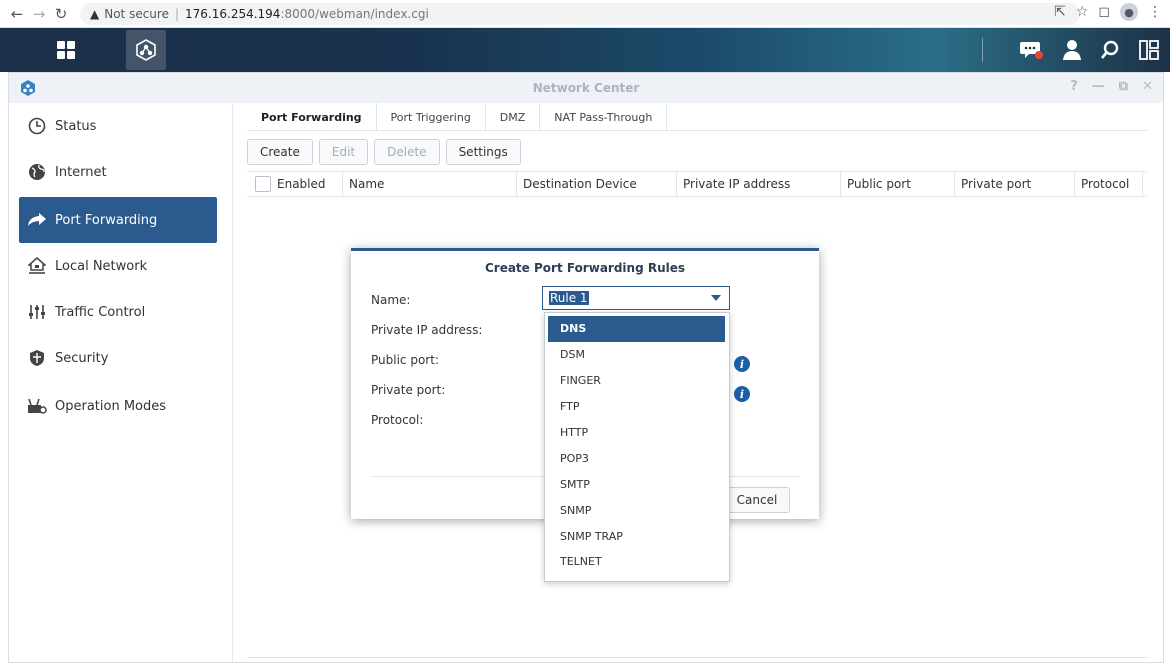  I want to click on close-icon: ✕, so click(1147, 86).